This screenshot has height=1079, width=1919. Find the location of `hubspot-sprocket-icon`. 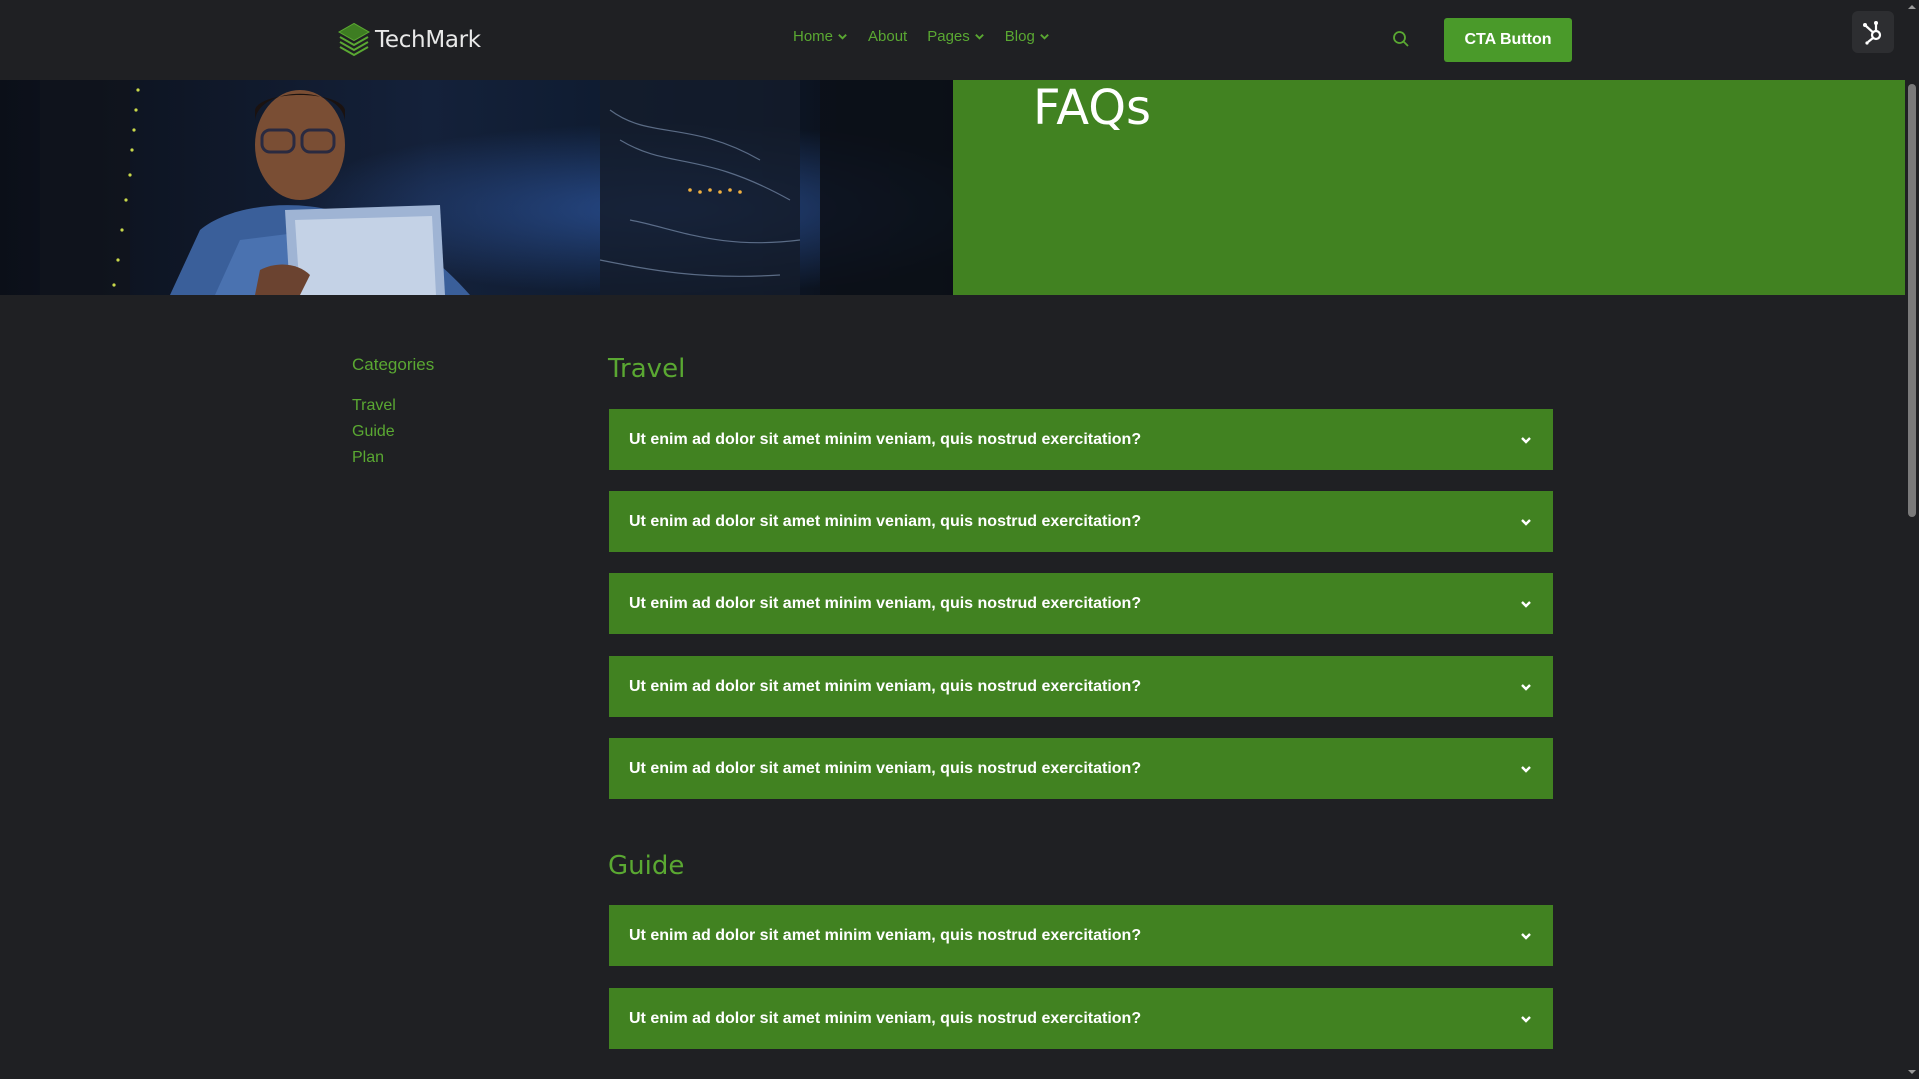

hubspot-sprocket-icon is located at coordinates (1872, 33).